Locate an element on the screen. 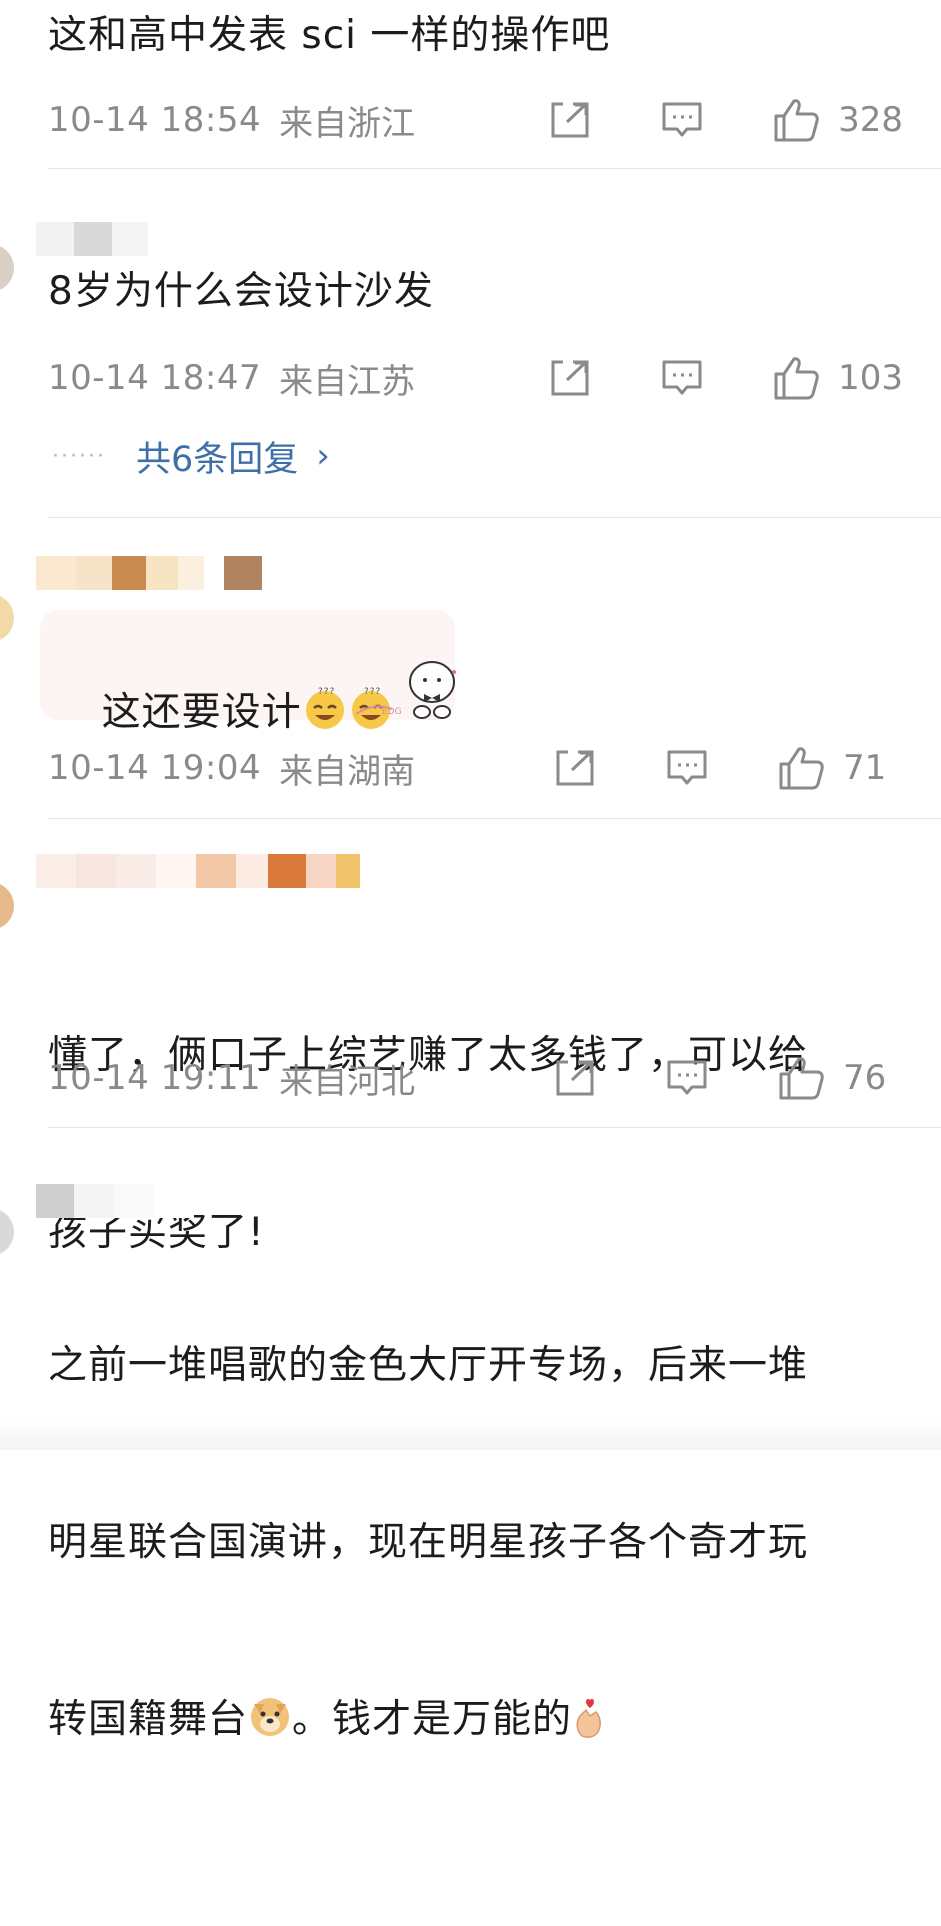 This screenshot has height=1926, width=941. bottom-fade is located at coordinates (470, 1434).